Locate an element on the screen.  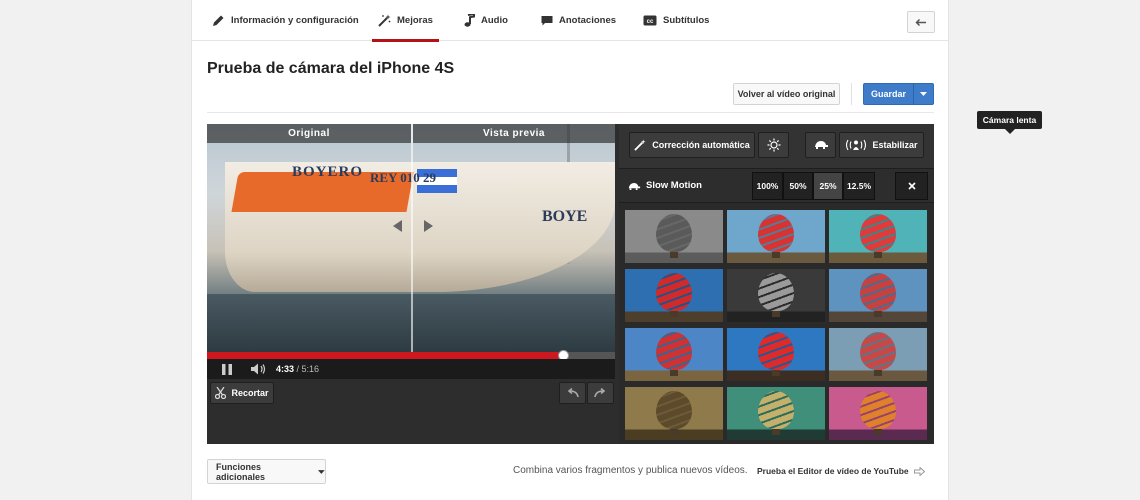
page-title: Prueba de cámara del iPhone 4S is located at coordinates (331, 68).